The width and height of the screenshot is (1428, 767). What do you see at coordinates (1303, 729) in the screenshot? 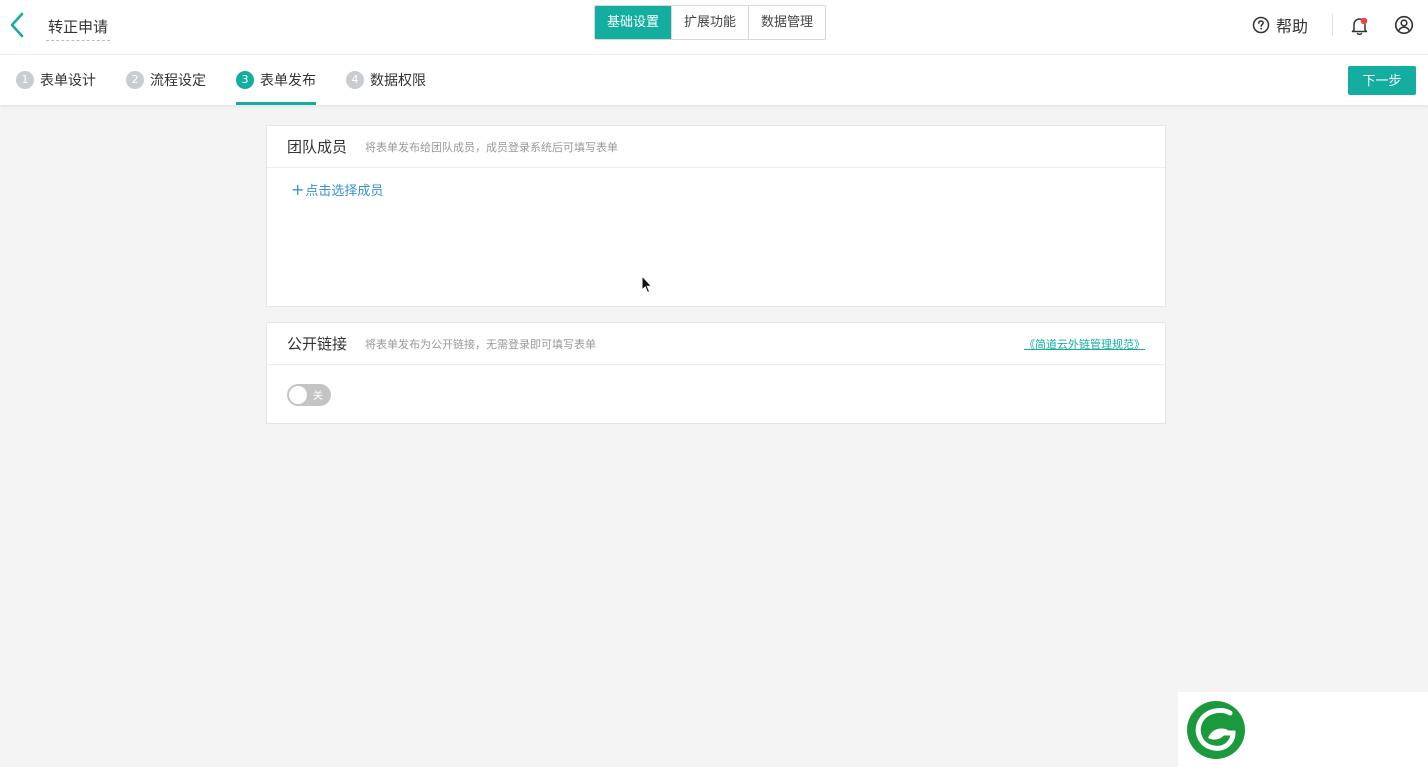
I see `brand-logo-area` at bounding box center [1303, 729].